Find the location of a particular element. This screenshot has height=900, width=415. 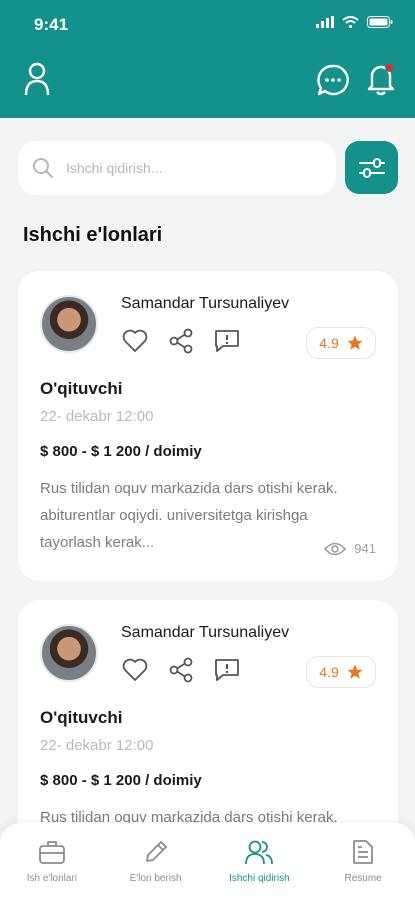

nav-item-resume: Resume is located at coordinates (363, 861).